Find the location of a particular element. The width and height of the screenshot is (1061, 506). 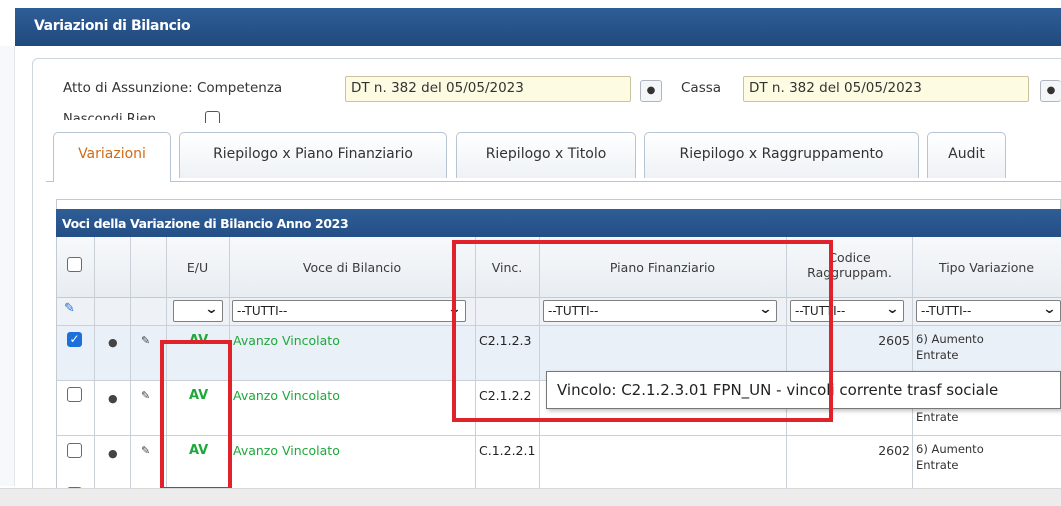

select-all-checkbox is located at coordinates (74, 264).